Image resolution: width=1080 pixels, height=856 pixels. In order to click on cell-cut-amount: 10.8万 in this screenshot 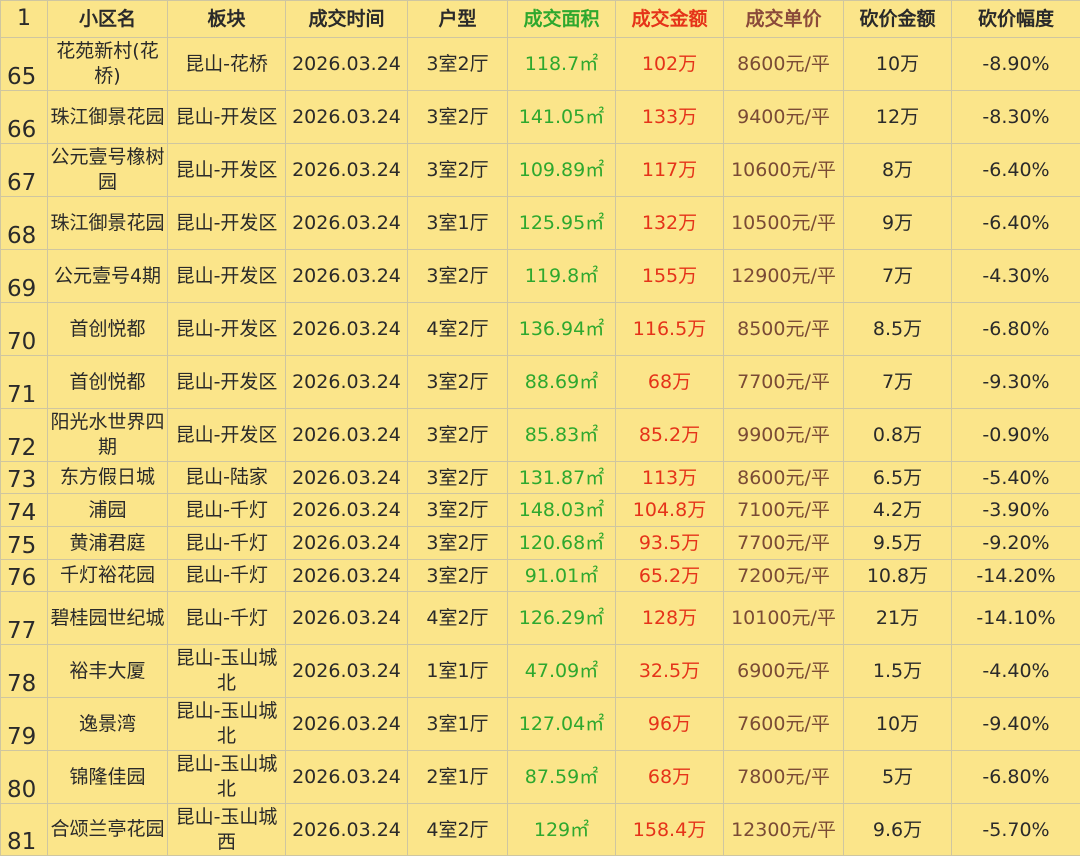, I will do `click(898, 576)`.